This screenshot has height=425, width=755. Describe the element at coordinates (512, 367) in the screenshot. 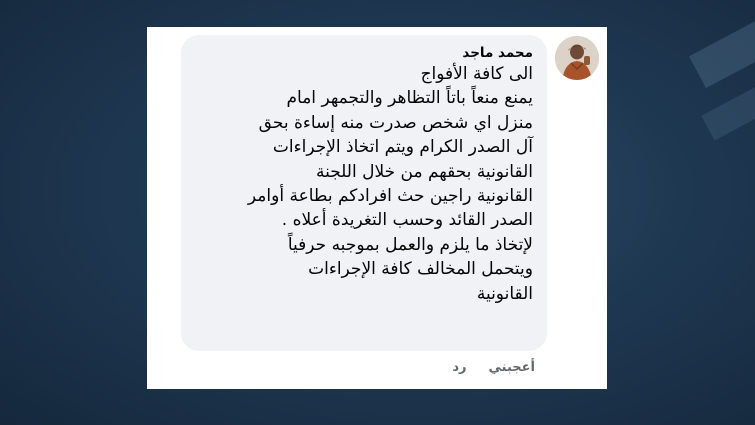

I see `like-button: أعجبني` at that location.